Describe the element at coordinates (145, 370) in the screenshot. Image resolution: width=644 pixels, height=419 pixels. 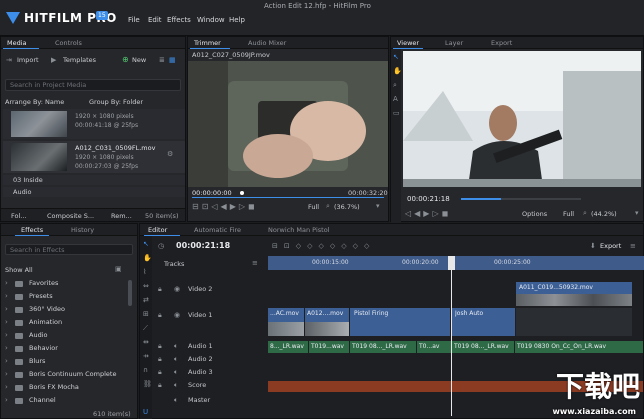
I see `magnet-icon: ∩` at that location.